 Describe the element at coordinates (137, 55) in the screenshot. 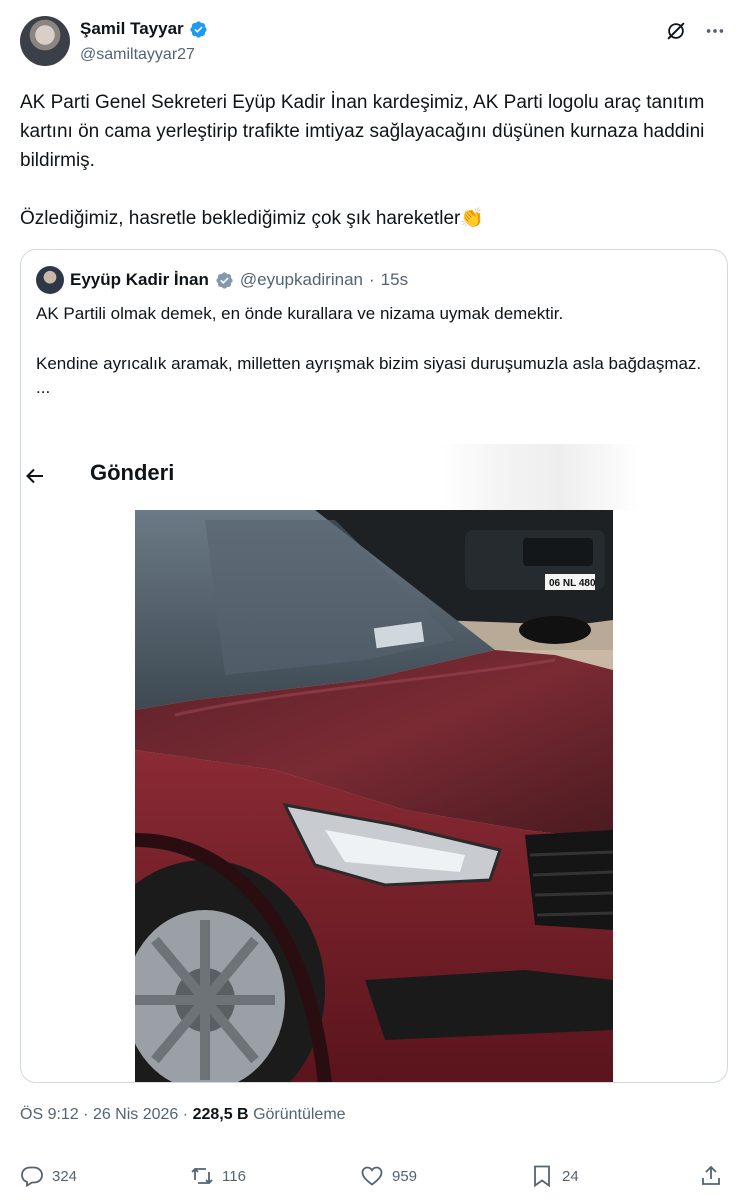

I see `author-handle: @samiltayyar27` at that location.